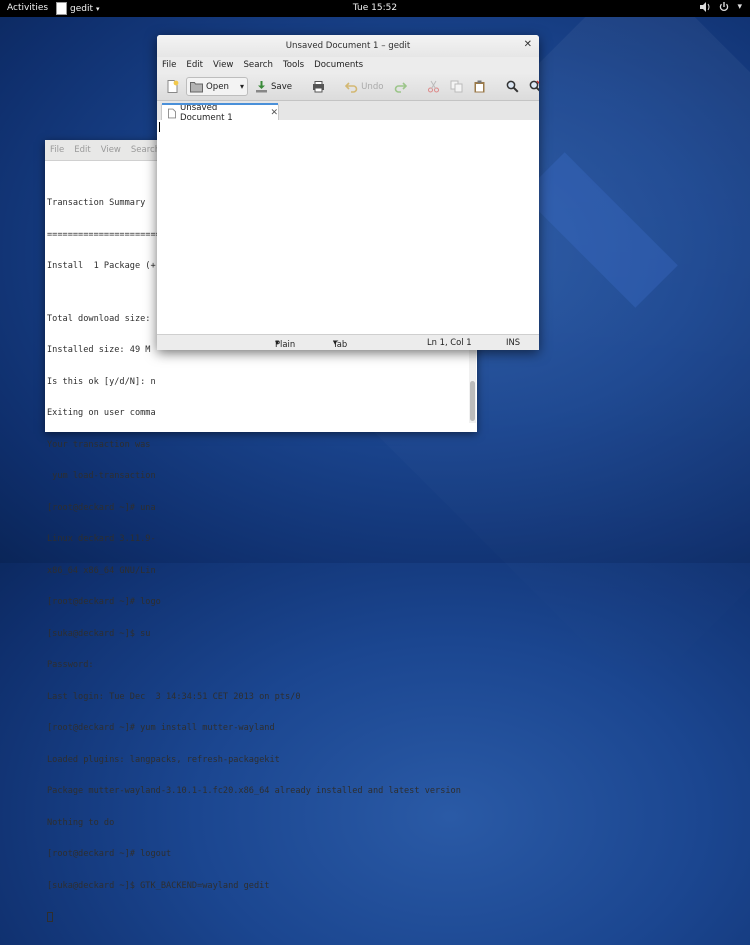 The width and height of the screenshot is (750, 945). I want to click on terminal-menu-view: View, so click(111, 150).